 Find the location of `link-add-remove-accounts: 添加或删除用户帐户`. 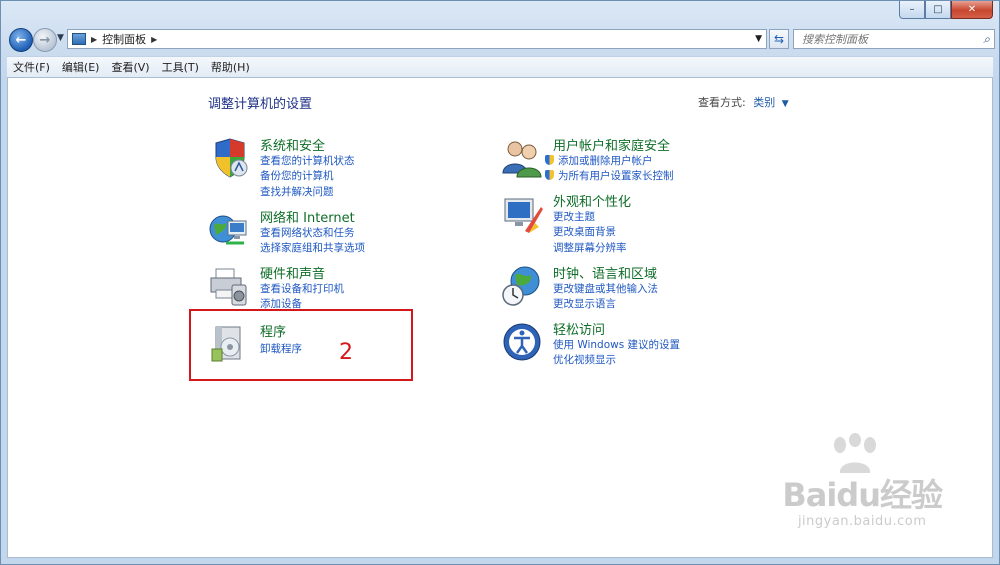

link-add-remove-accounts: 添加或删除用户帐户 is located at coordinates (599, 160).